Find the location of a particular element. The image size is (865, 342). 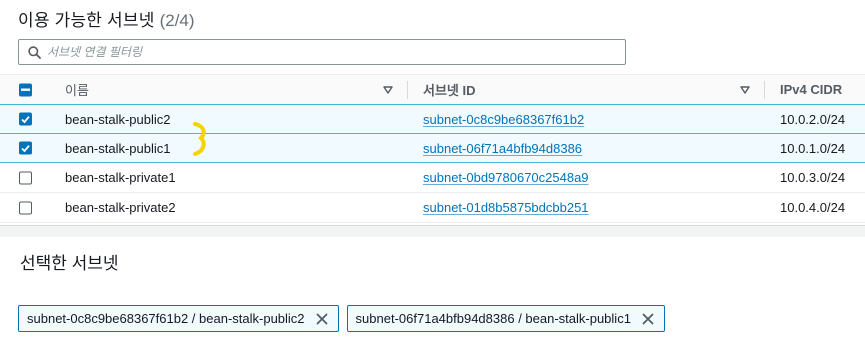

subnet-cidr: 10.0.4.0/24 is located at coordinates (813, 207).